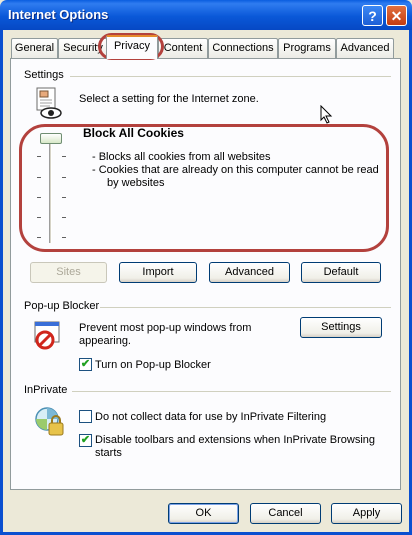 Image resolution: width=412 pixels, height=535 pixels. I want to click on popup-blocker-label: Pop-up Blocker, so click(61, 306).